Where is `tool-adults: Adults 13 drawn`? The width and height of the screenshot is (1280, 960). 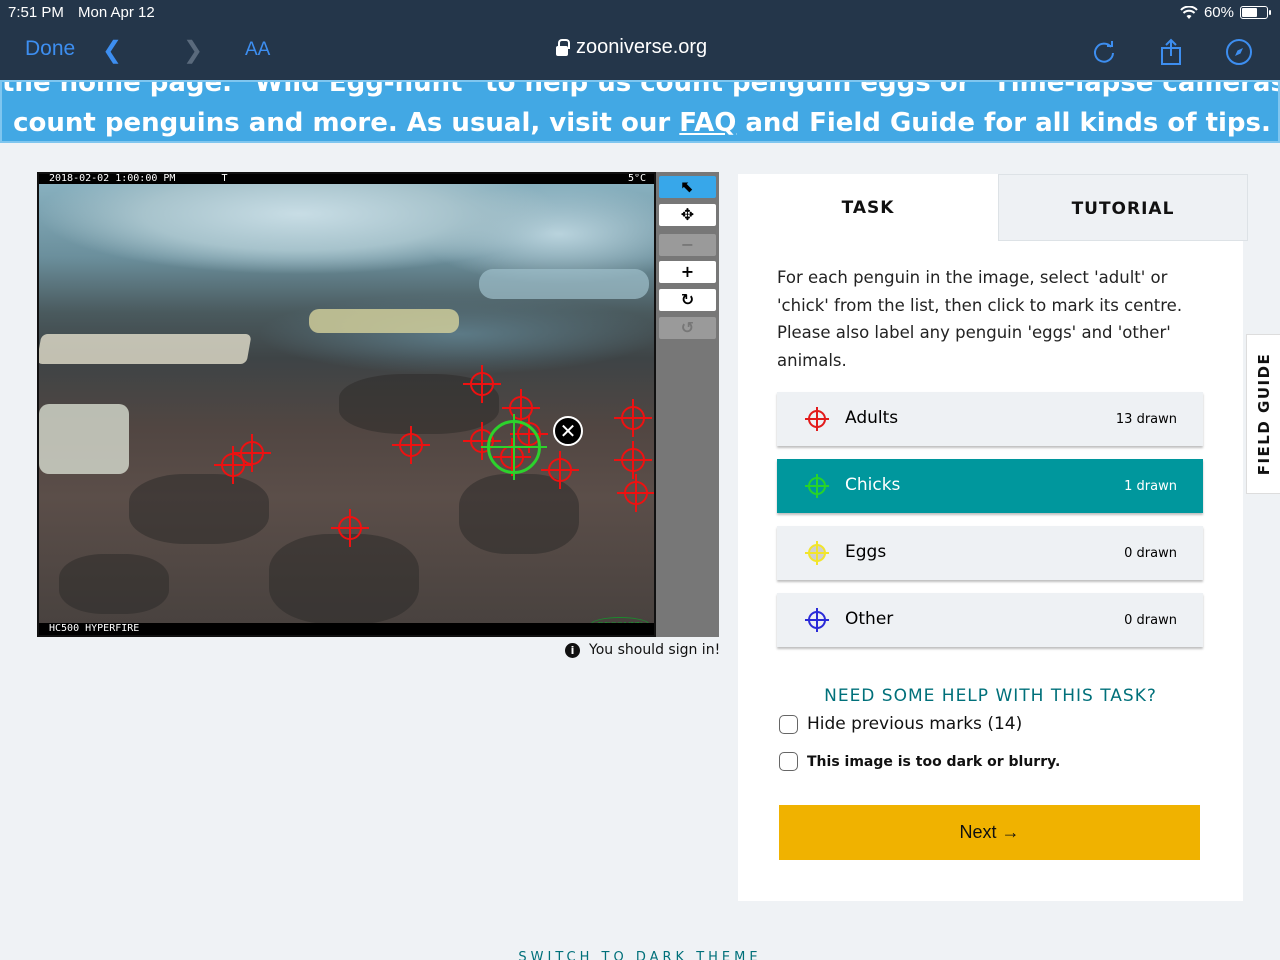 tool-adults: Adults 13 drawn is located at coordinates (990, 419).